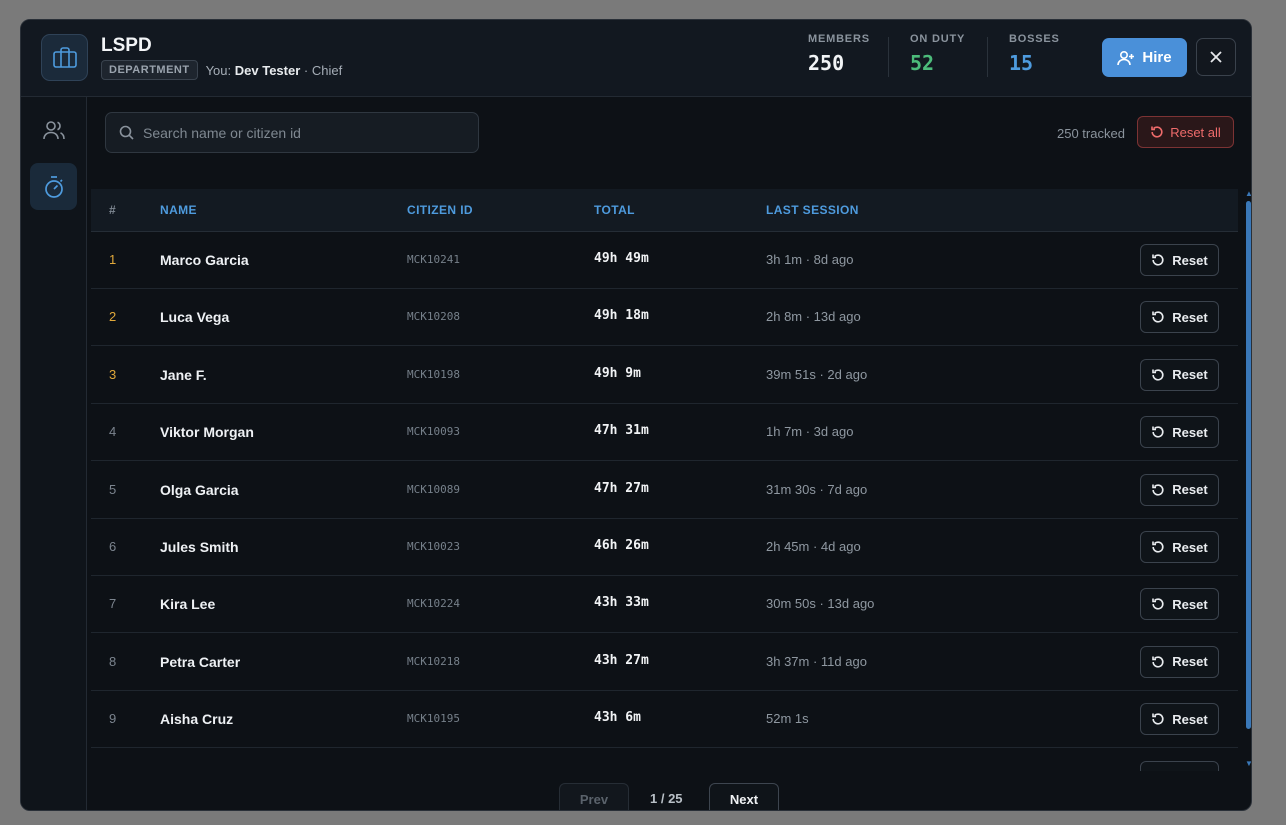 The image size is (1286, 825). I want to click on row-total: 43h 6m, so click(617, 718).